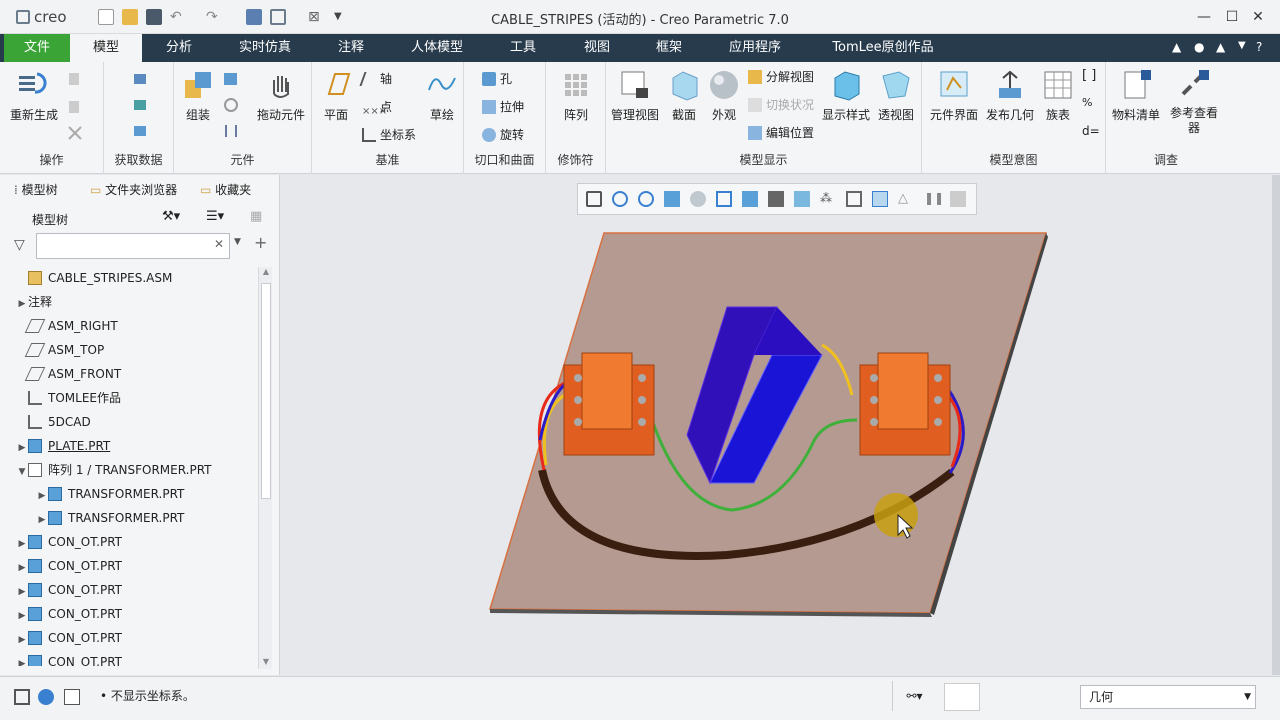  What do you see at coordinates (106, 48) in the screenshot?
I see `tab-model: 模型` at bounding box center [106, 48].